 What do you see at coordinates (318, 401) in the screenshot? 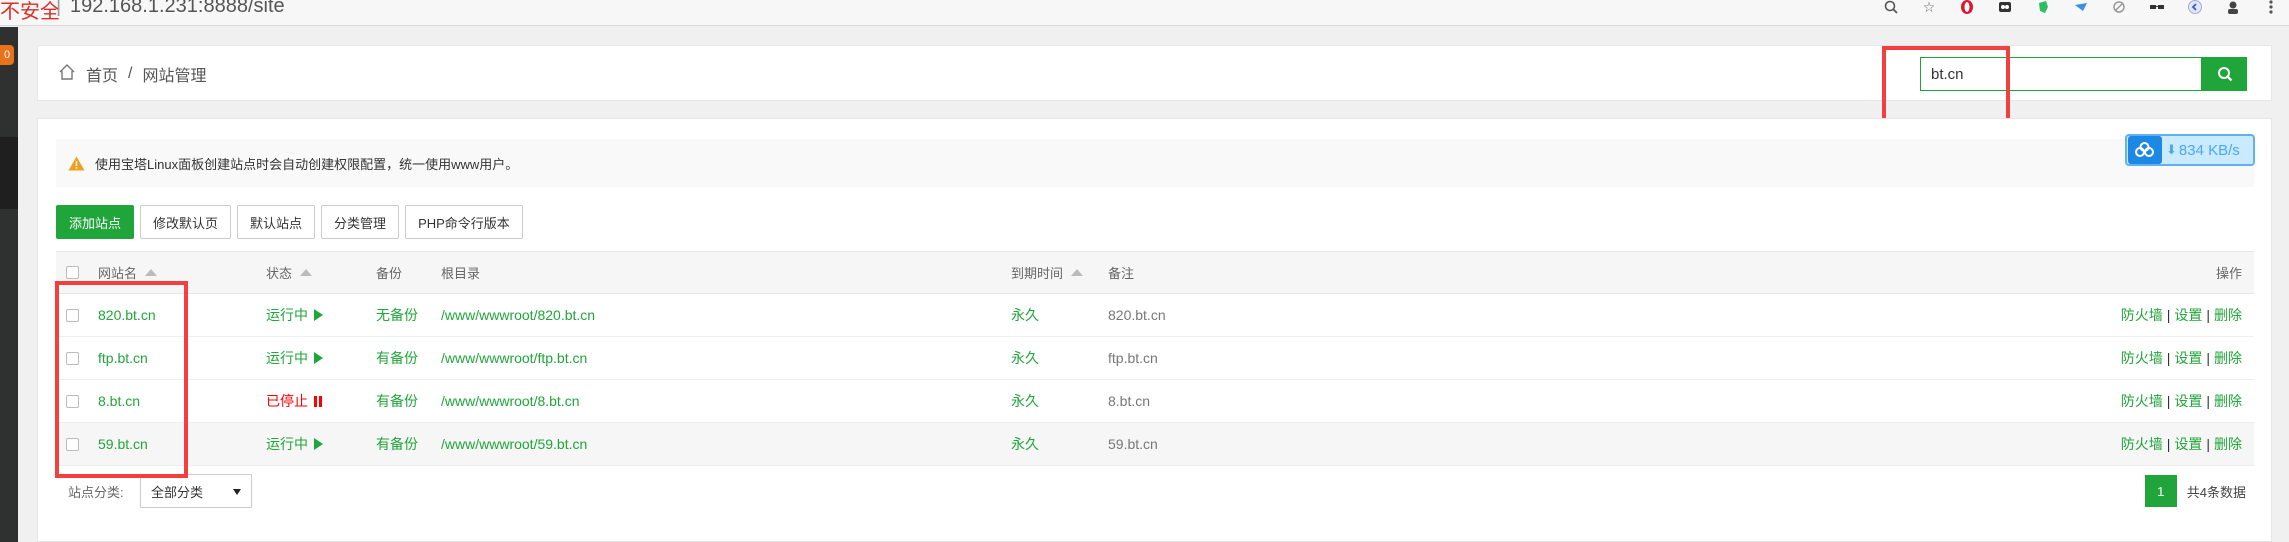
I see `pause-icon` at bounding box center [318, 401].